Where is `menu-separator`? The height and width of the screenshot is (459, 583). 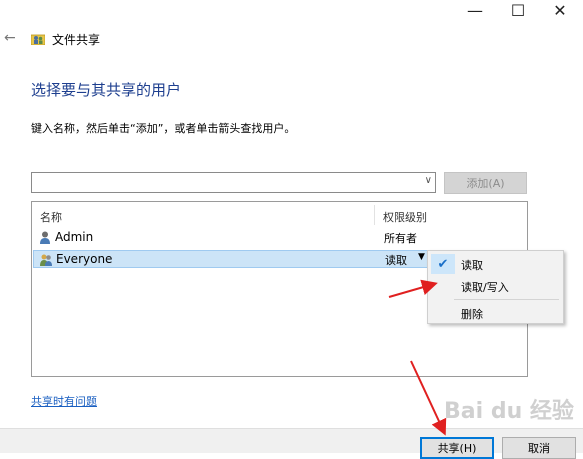 menu-separator is located at coordinates (506, 299).